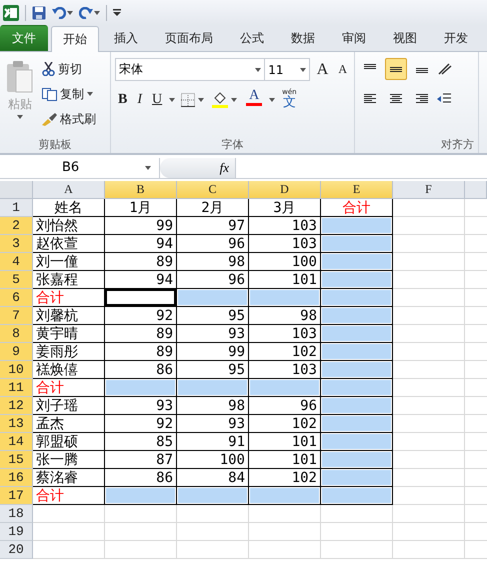  I want to click on row-header: 3, so click(16, 244).